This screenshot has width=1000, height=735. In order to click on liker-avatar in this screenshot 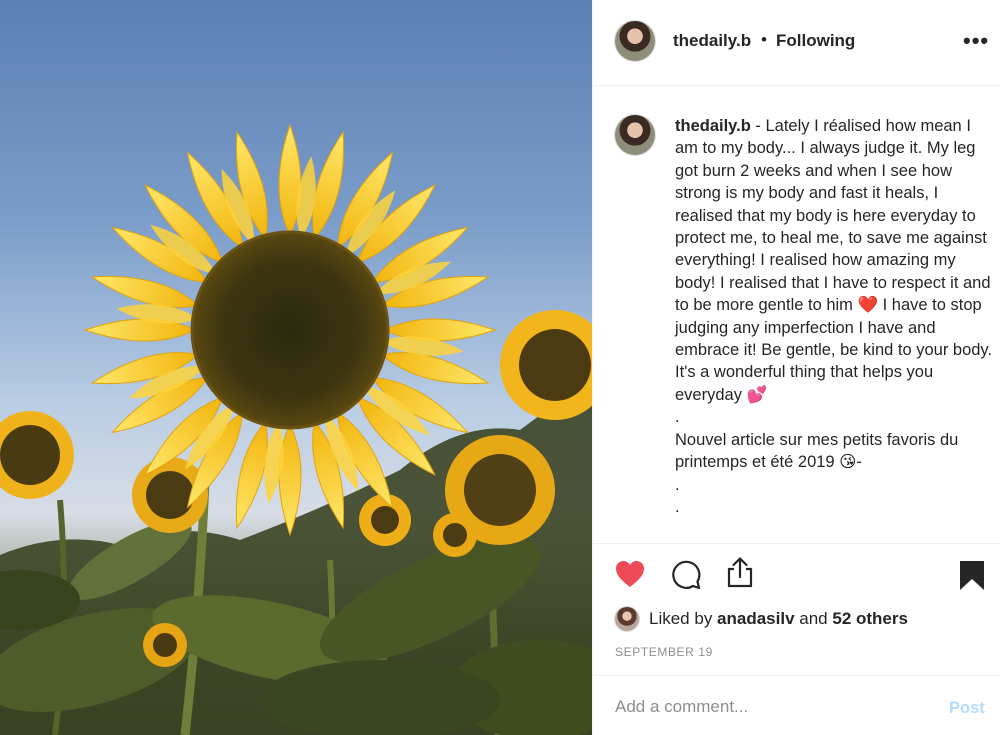, I will do `click(627, 619)`.